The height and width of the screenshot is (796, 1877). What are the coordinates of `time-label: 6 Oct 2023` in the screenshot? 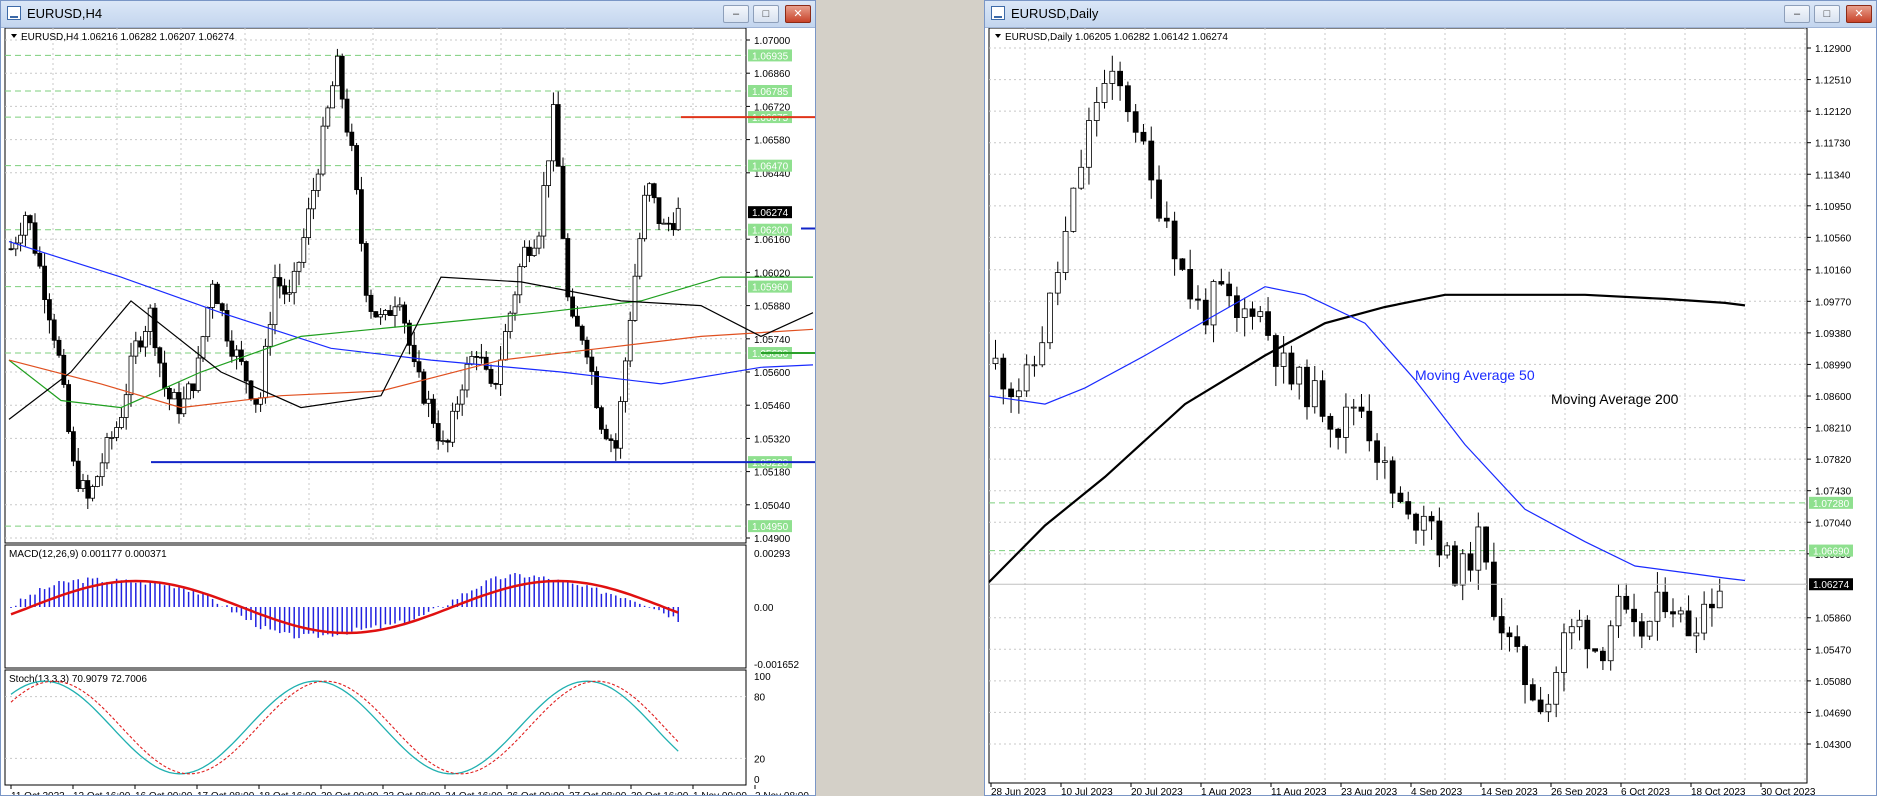 It's located at (1645, 791).